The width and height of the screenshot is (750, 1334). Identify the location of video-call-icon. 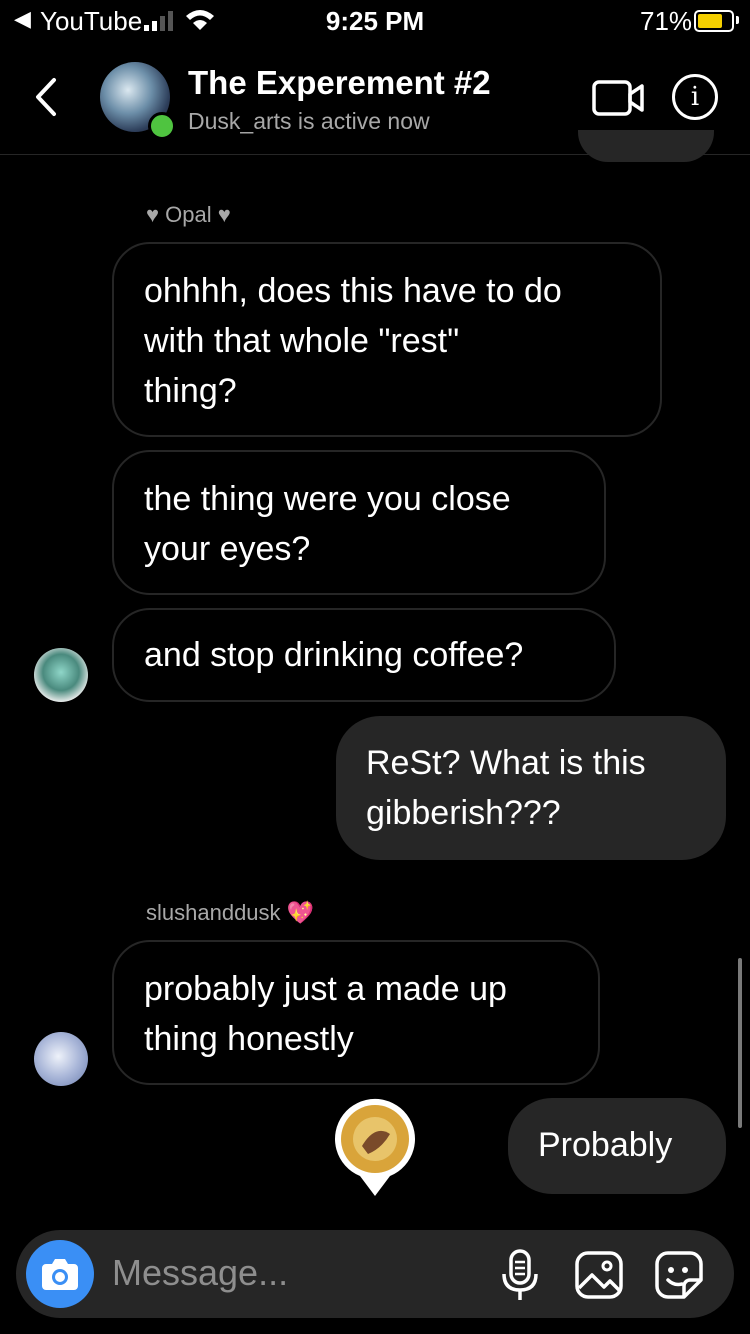
(619, 98).